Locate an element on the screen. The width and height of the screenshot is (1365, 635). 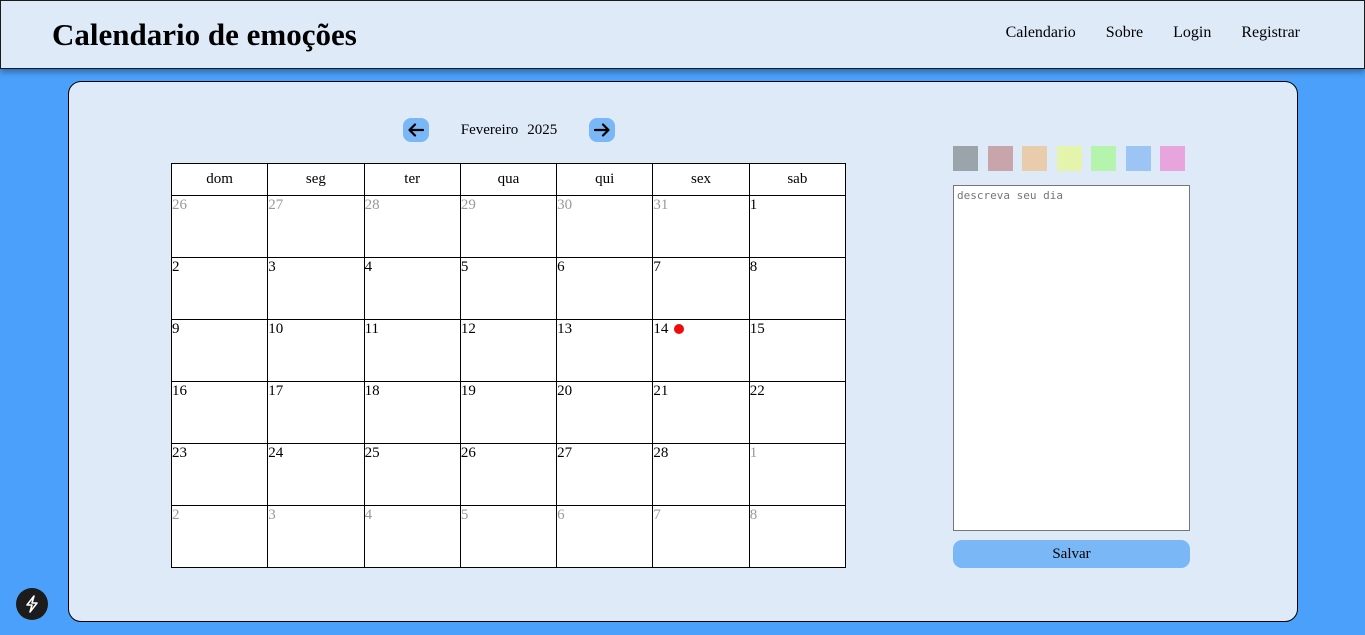
day-number: 10 is located at coordinates (276, 329).